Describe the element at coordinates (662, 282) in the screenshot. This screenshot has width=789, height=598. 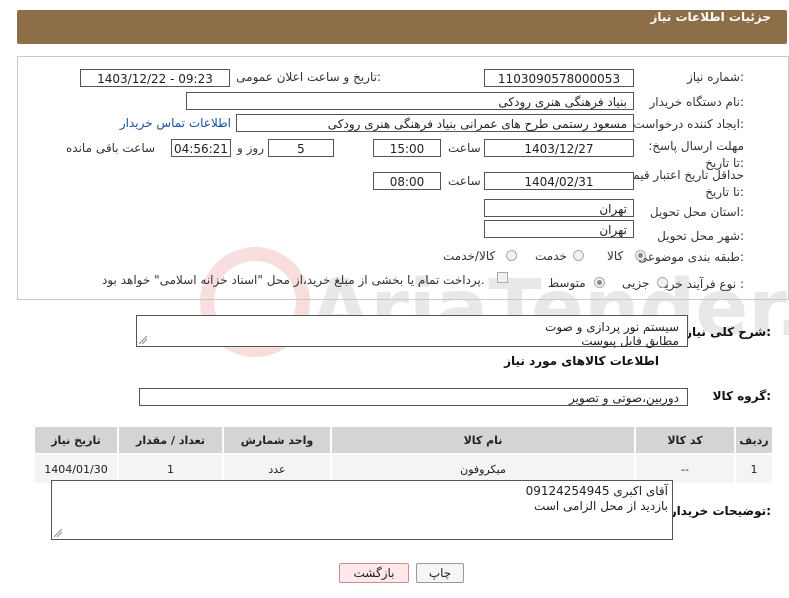
I see `process-radio-minor` at that location.